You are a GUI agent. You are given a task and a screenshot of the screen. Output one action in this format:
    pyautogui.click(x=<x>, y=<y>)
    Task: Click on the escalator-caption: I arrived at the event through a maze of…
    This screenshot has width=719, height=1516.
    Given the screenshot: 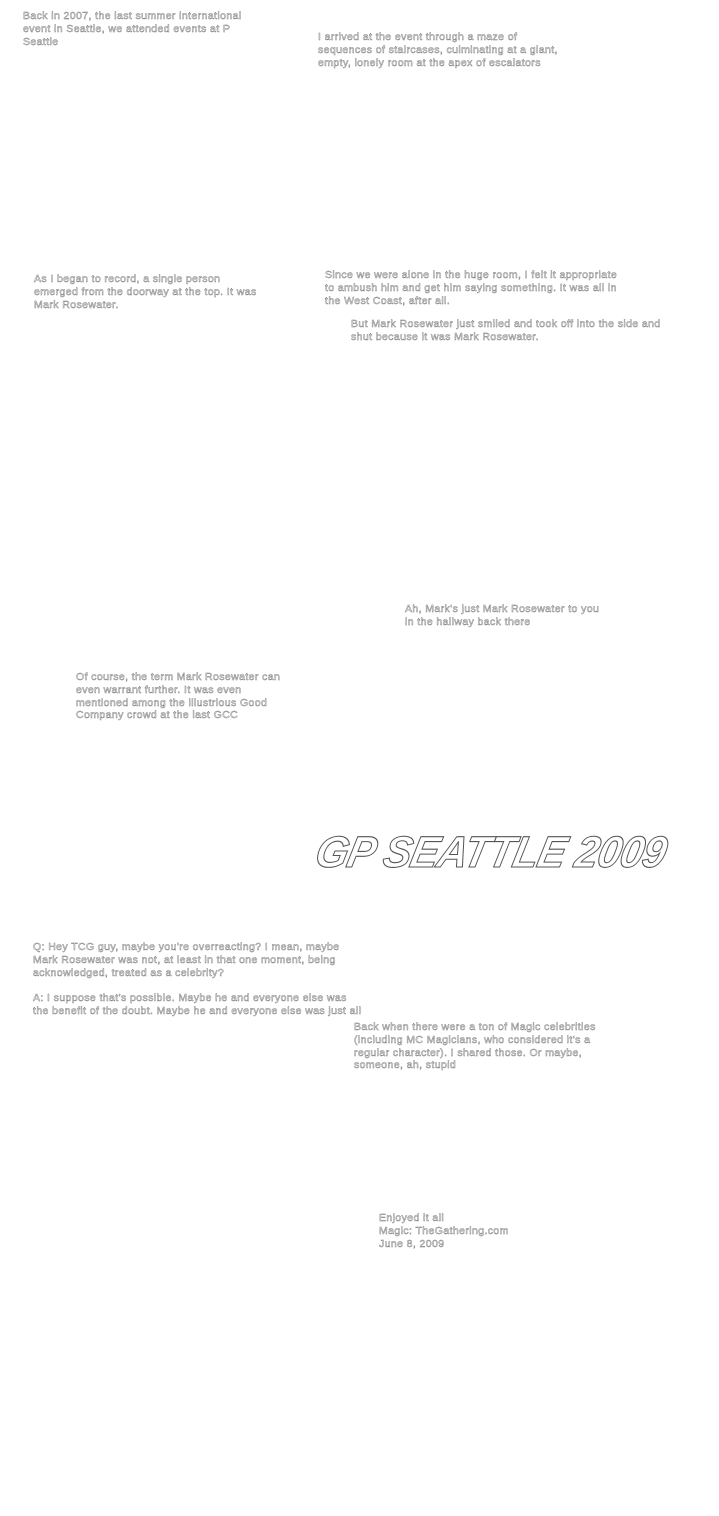 What is the action you would take?
    pyautogui.click(x=438, y=50)
    